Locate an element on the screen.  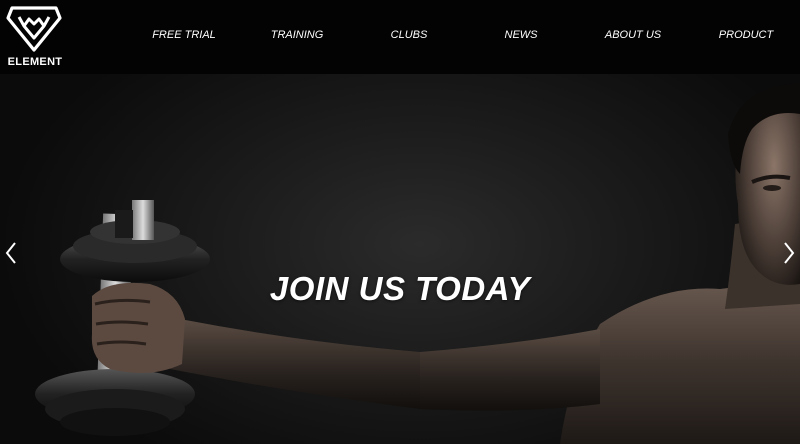
nav-item-training: TRAINING is located at coordinates (297, 35).